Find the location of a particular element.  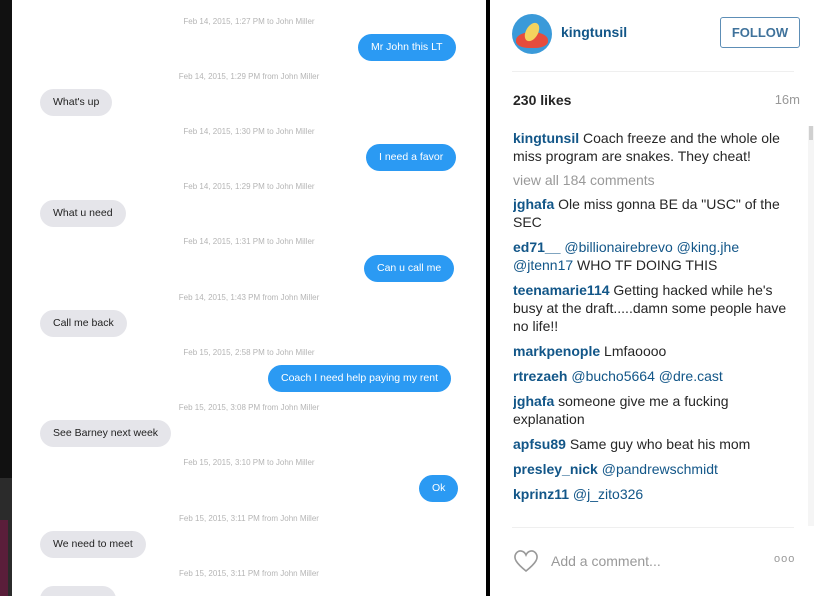

avatar is located at coordinates (532, 34).